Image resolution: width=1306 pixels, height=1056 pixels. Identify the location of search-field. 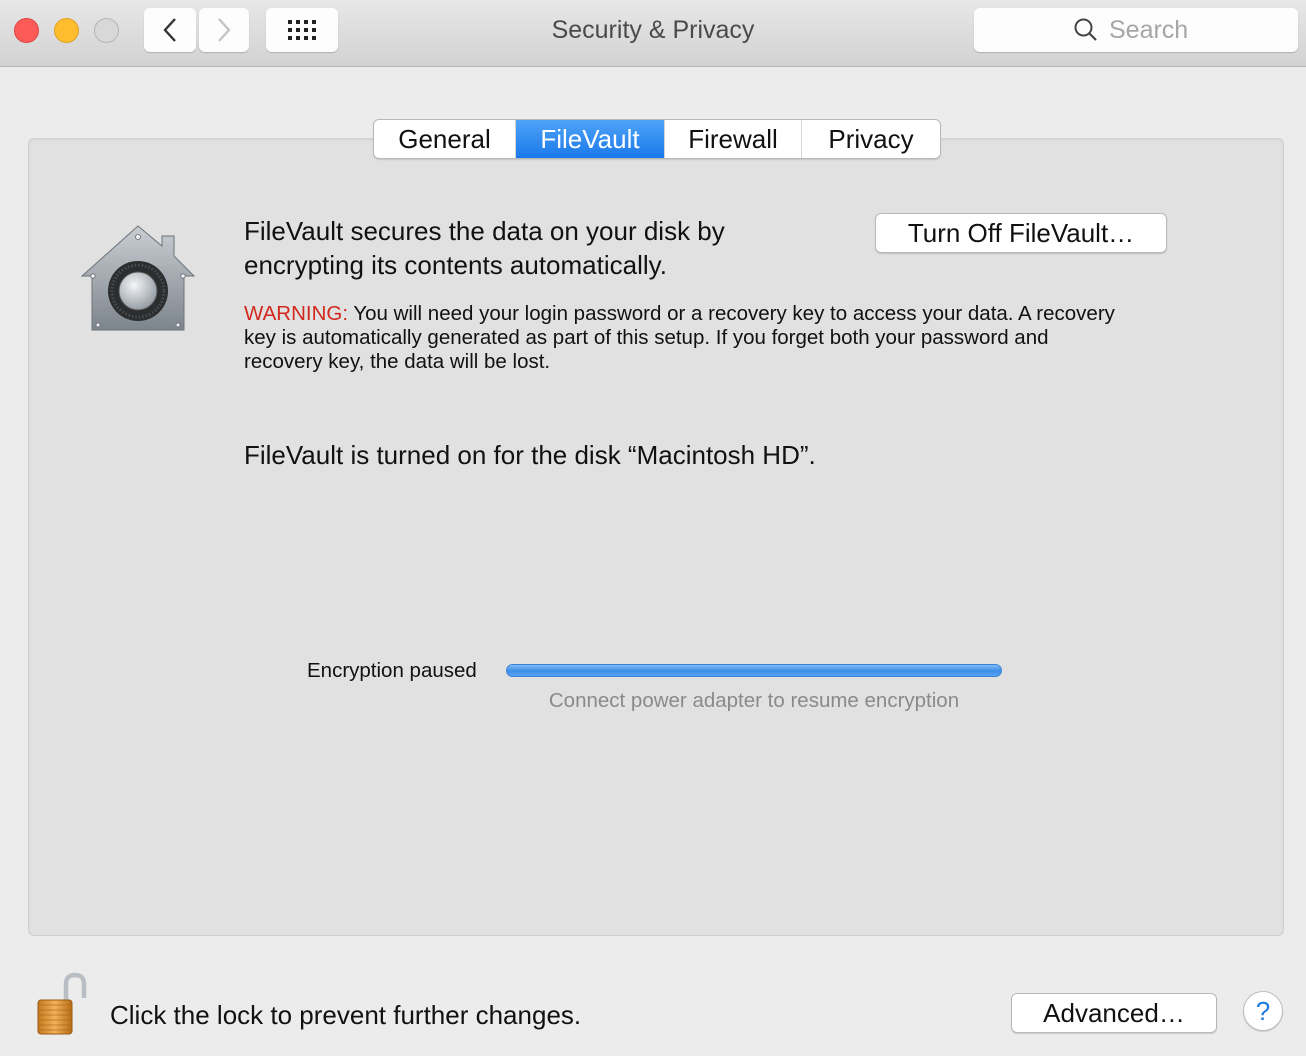
(1136, 30).